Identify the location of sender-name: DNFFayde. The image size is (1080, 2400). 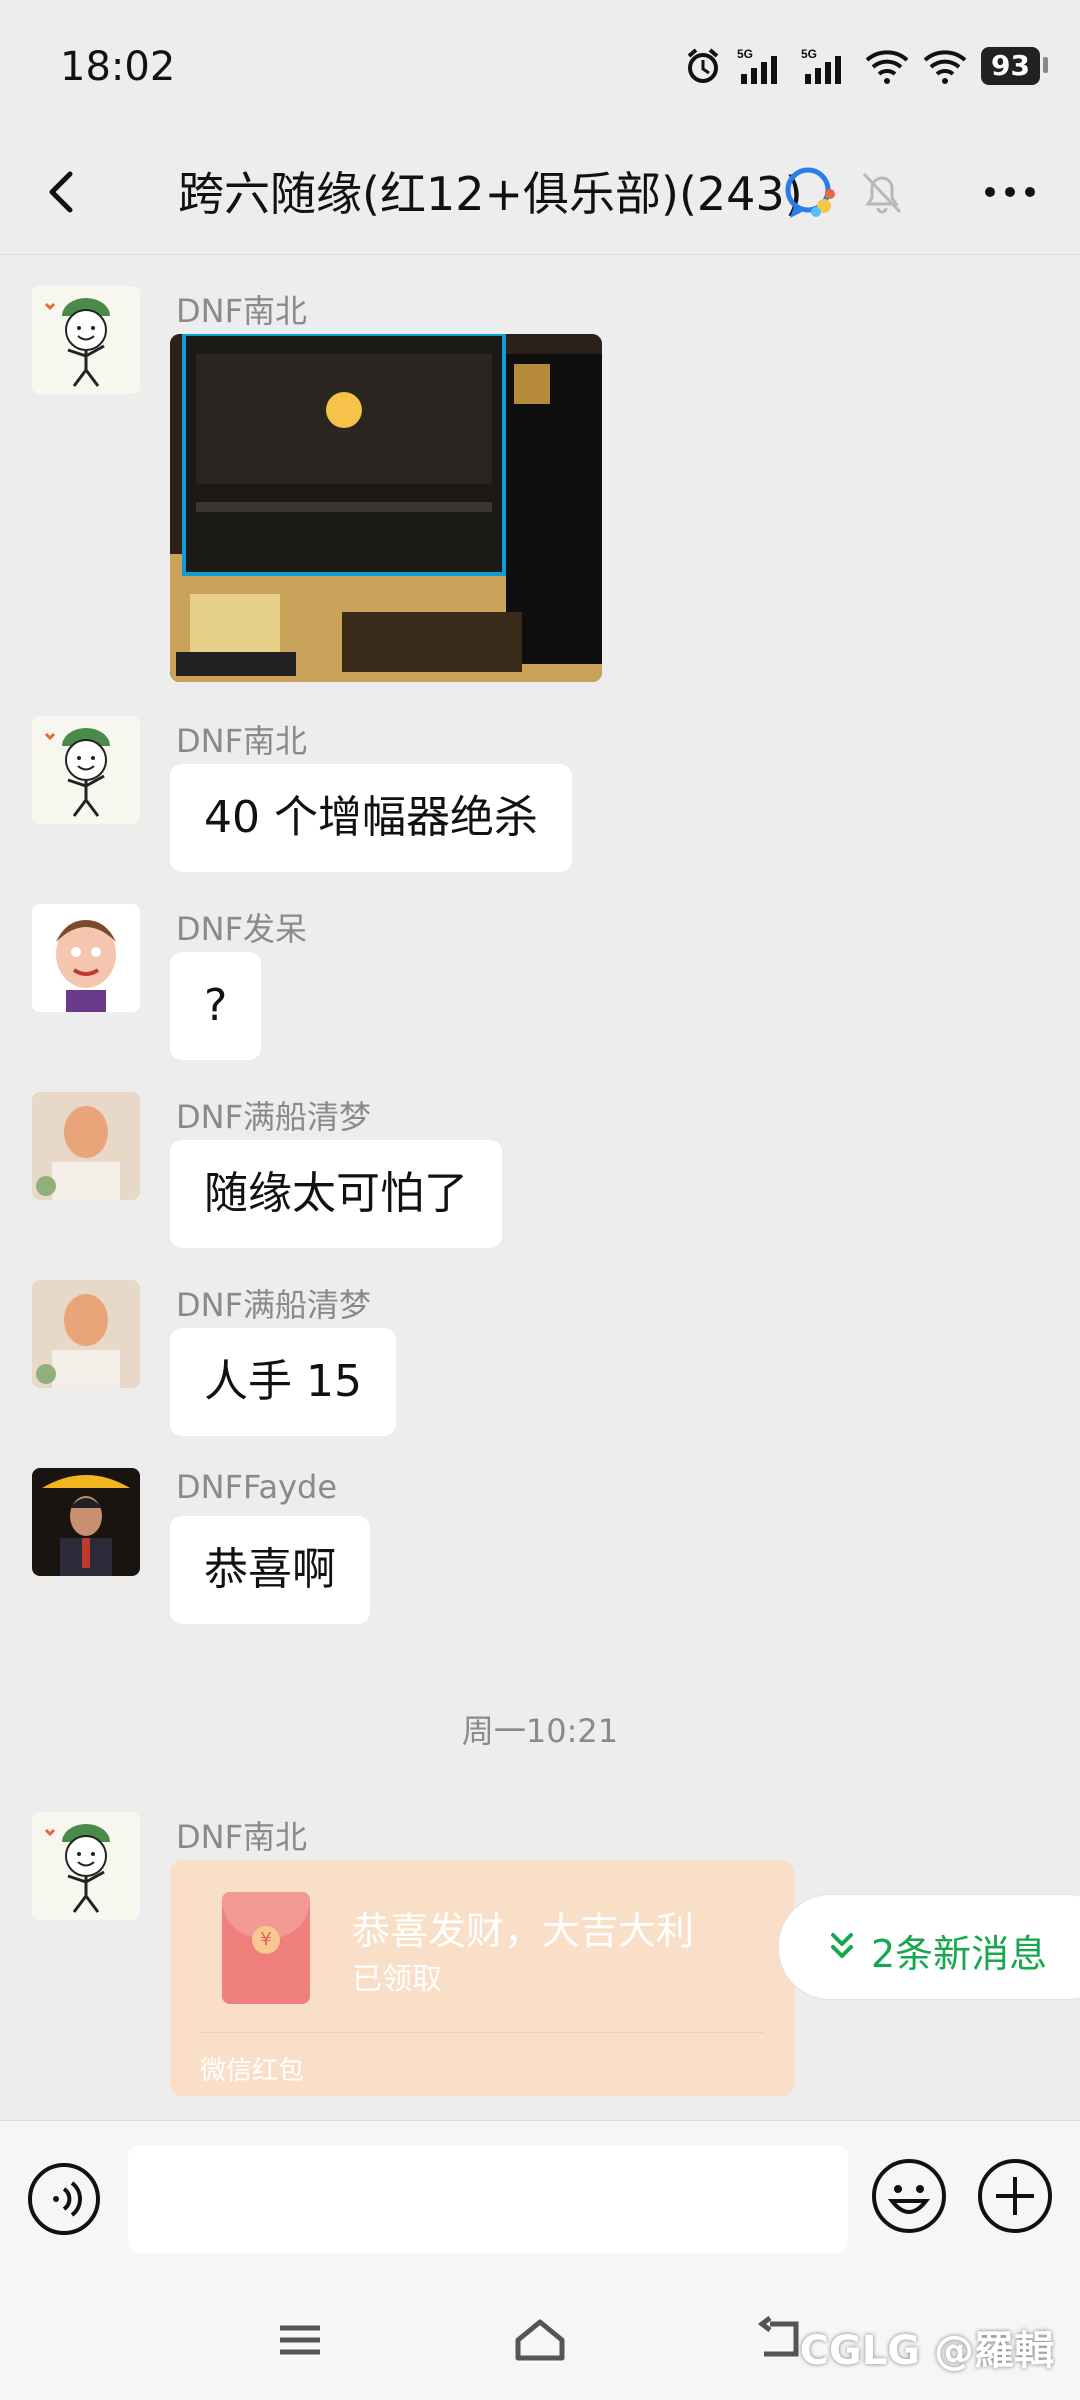
(256, 1487).